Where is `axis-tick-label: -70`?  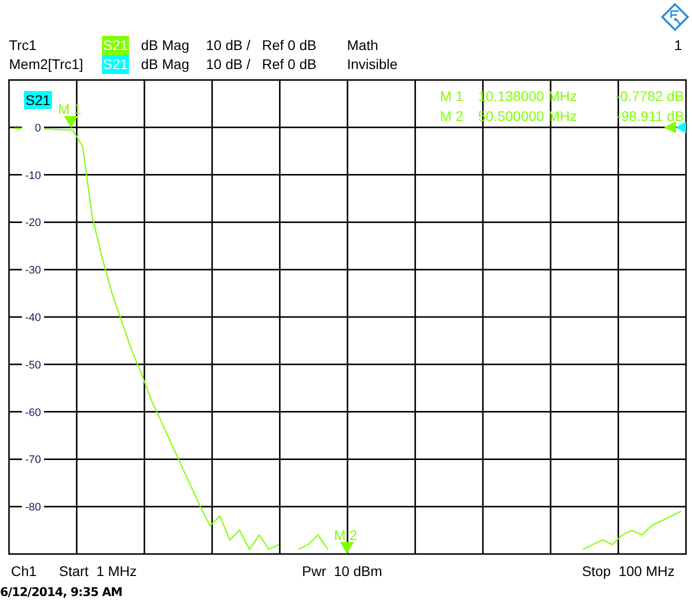 axis-tick-label: -70 is located at coordinates (33, 460).